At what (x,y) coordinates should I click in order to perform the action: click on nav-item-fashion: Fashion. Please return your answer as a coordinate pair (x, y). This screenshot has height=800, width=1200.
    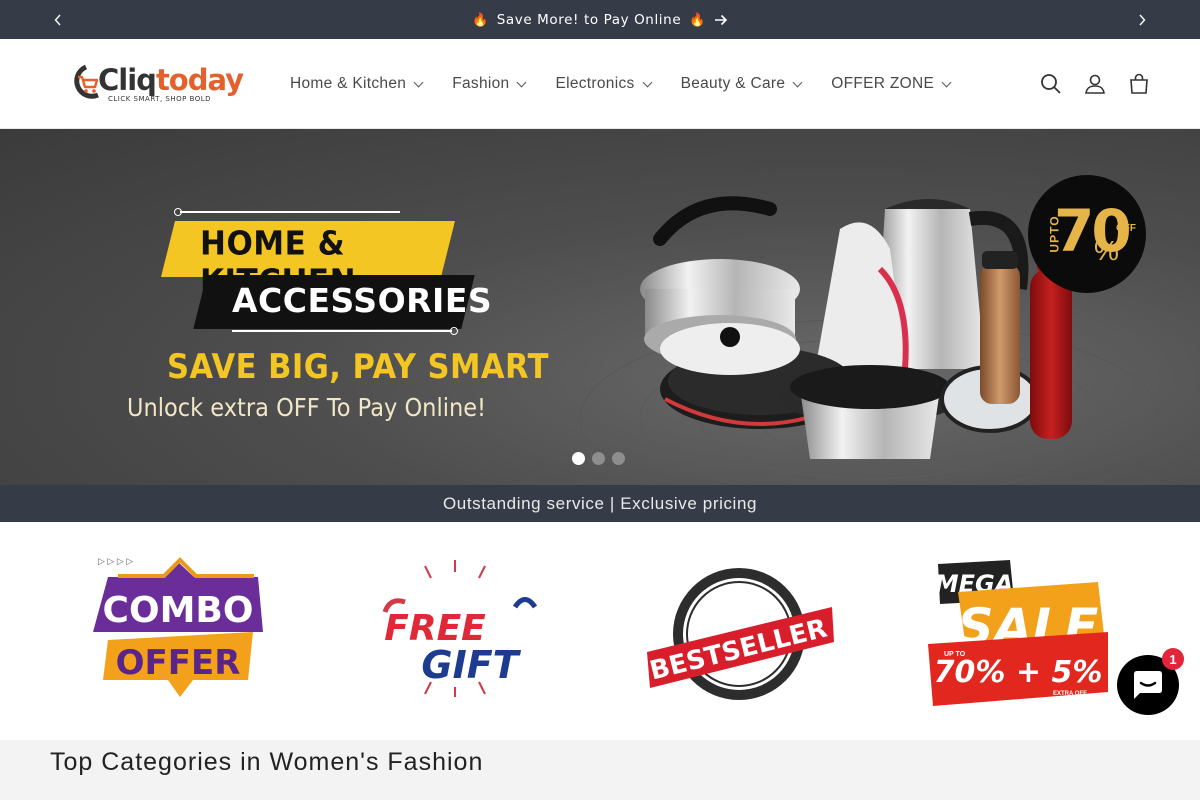
    Looking at the image, I should click on (488, 84).